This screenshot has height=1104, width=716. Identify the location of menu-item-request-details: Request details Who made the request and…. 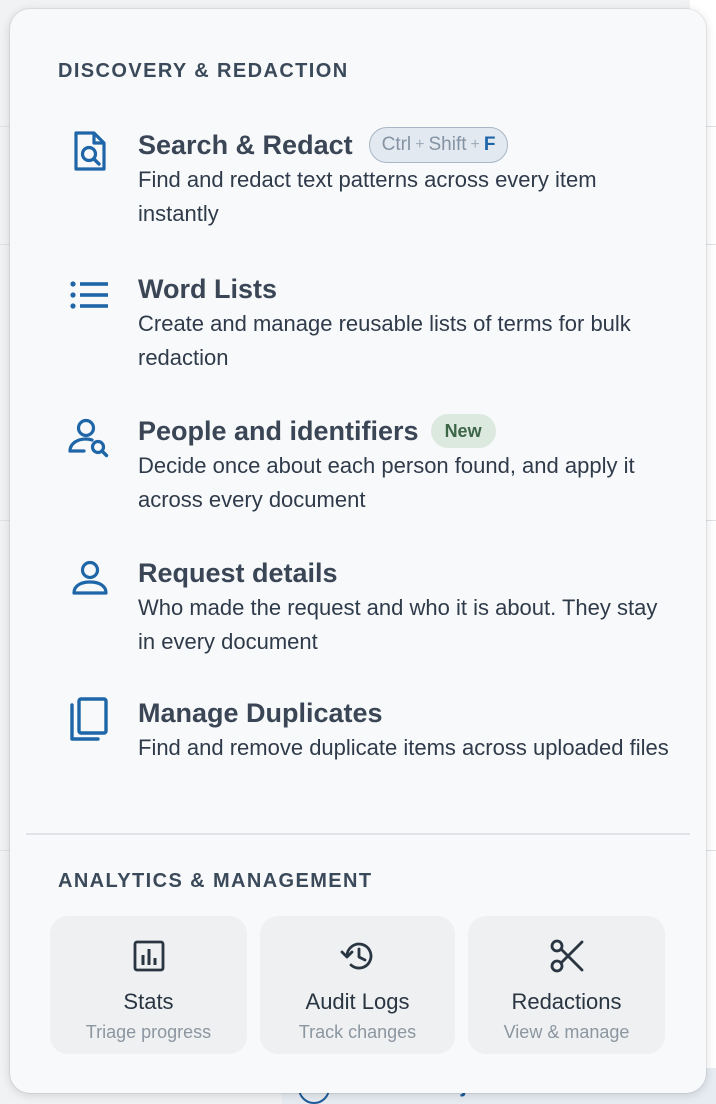
(371, 609).